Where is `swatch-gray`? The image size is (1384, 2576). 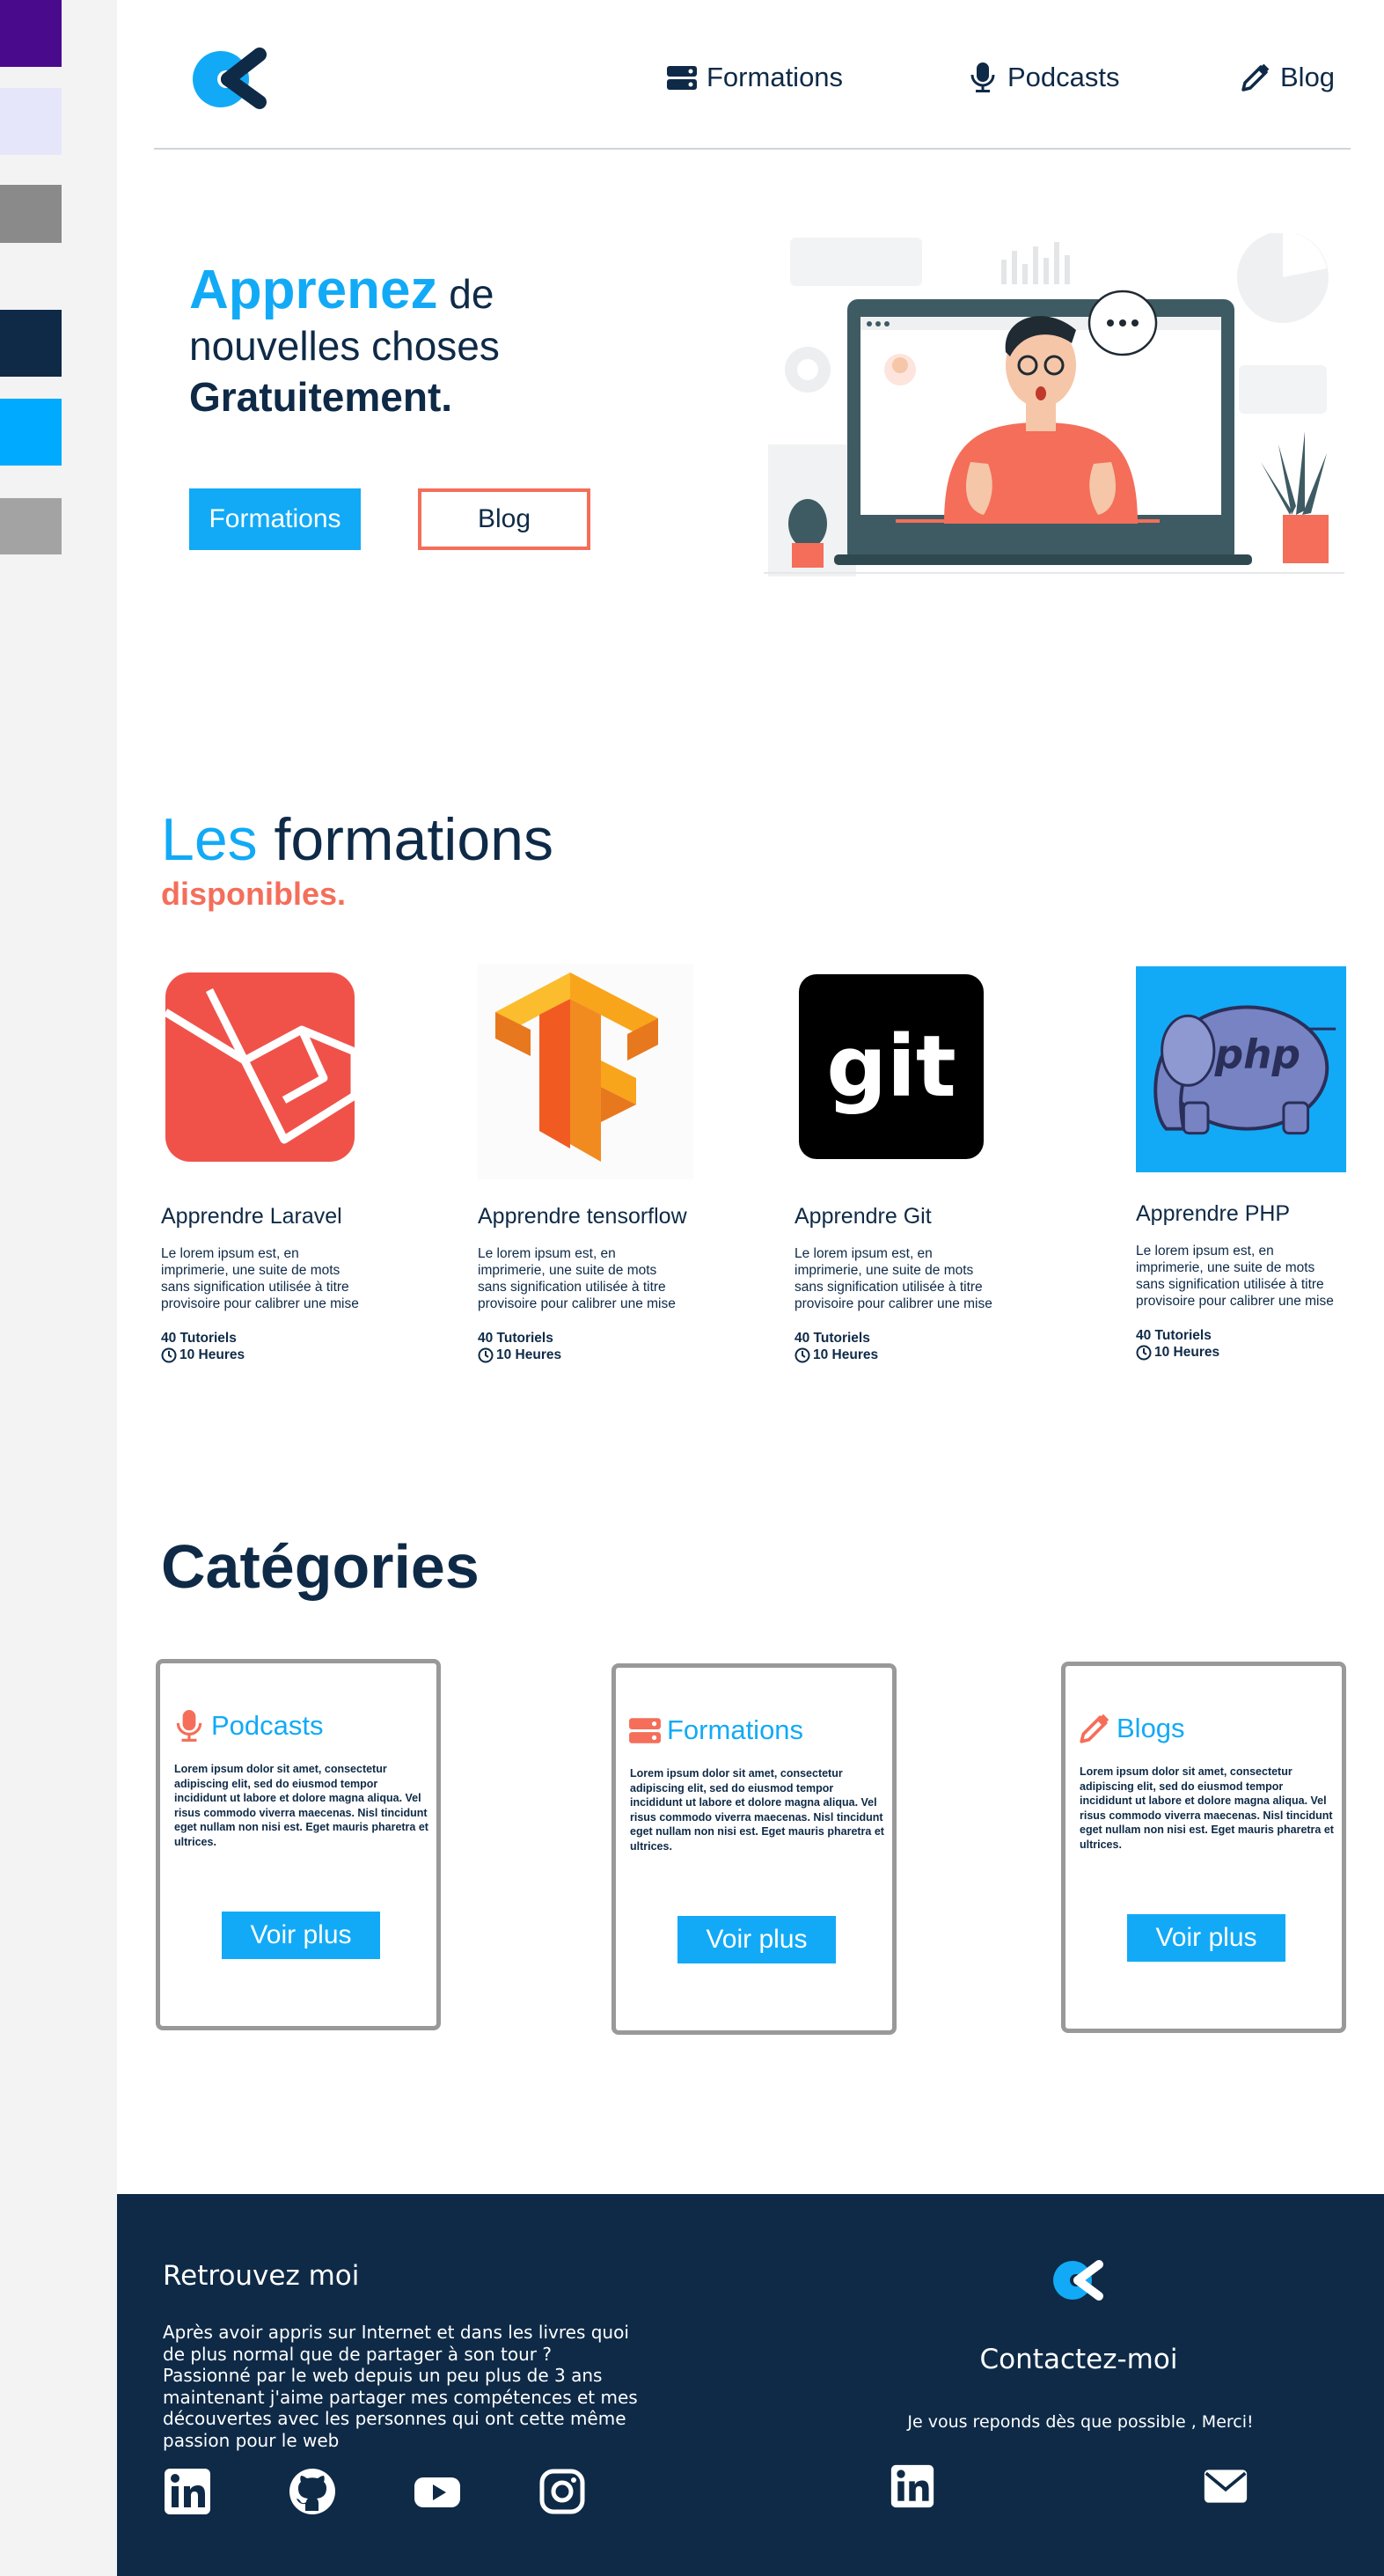 swatch-gray is located at coordinates (31, 214).